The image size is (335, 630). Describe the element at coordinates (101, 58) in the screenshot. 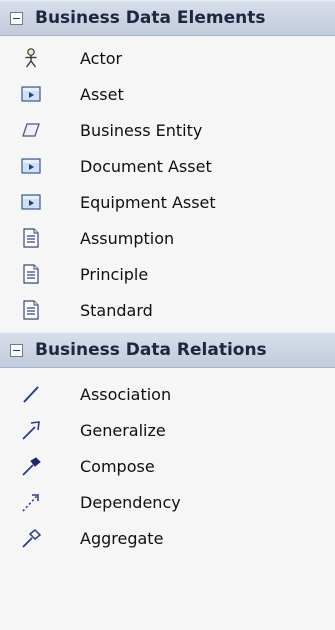

I see `toolbox-item-label: Actor` at that location.